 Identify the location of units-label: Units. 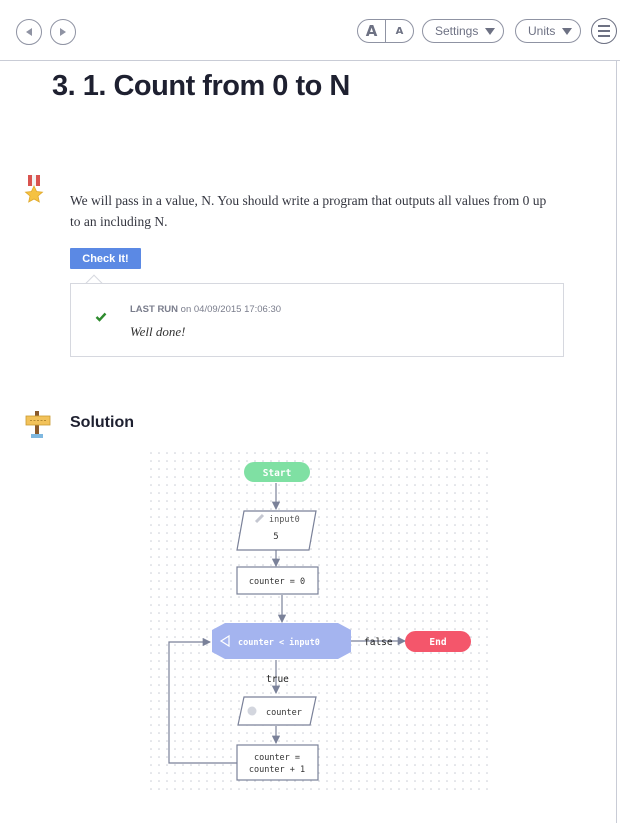
(542, 31).